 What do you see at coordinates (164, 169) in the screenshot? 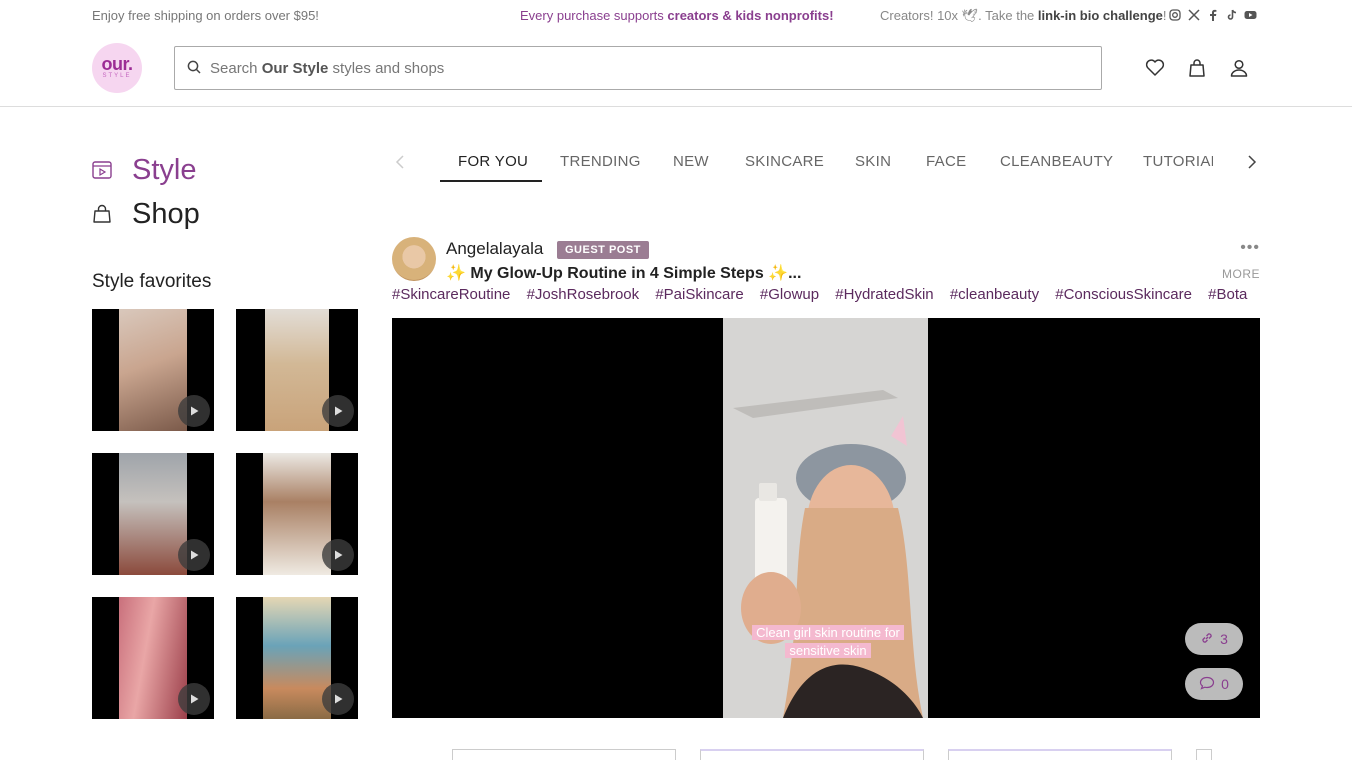
I see `nav-style-label: Style` at bounding box center [164, 169].